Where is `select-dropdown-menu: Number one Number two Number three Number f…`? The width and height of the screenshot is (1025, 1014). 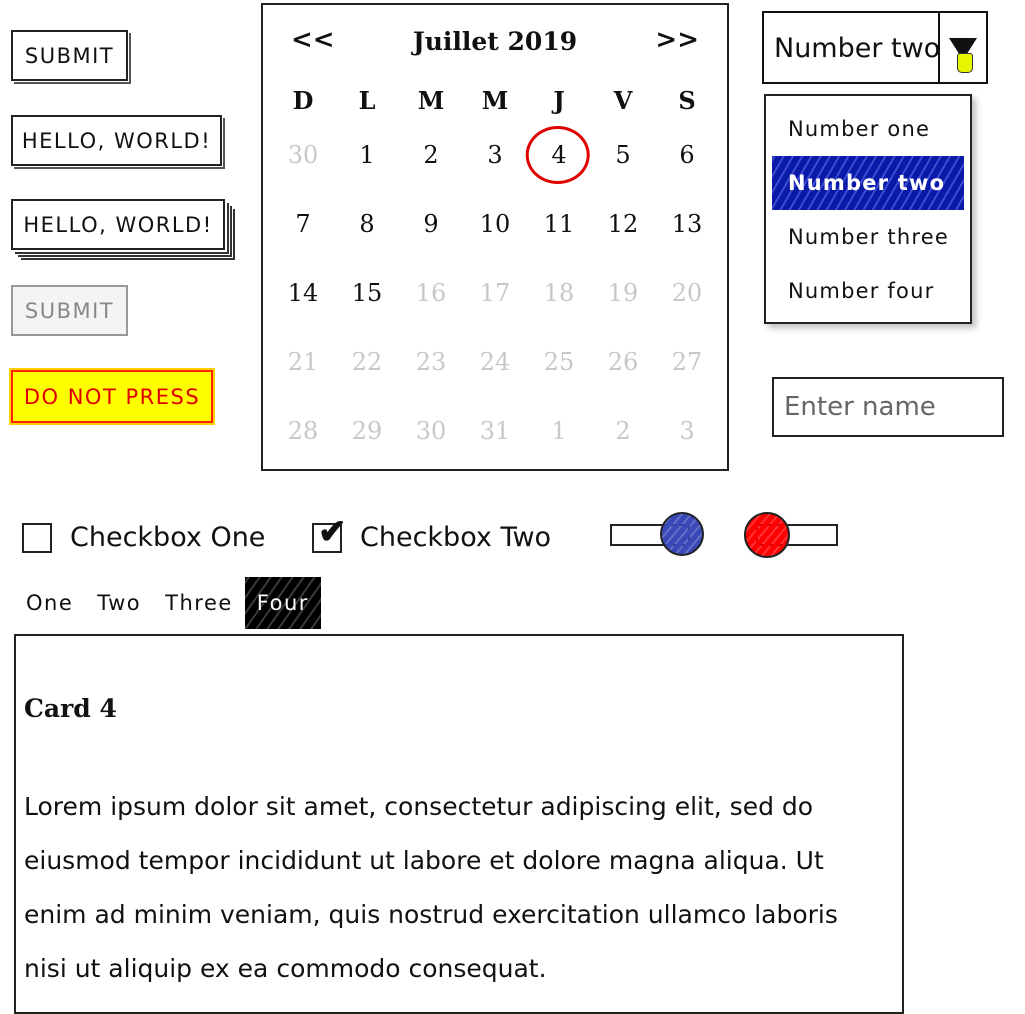 select-dropdown-menu: Number one Number two Number three Number f… is located at coordinates (868, 209).